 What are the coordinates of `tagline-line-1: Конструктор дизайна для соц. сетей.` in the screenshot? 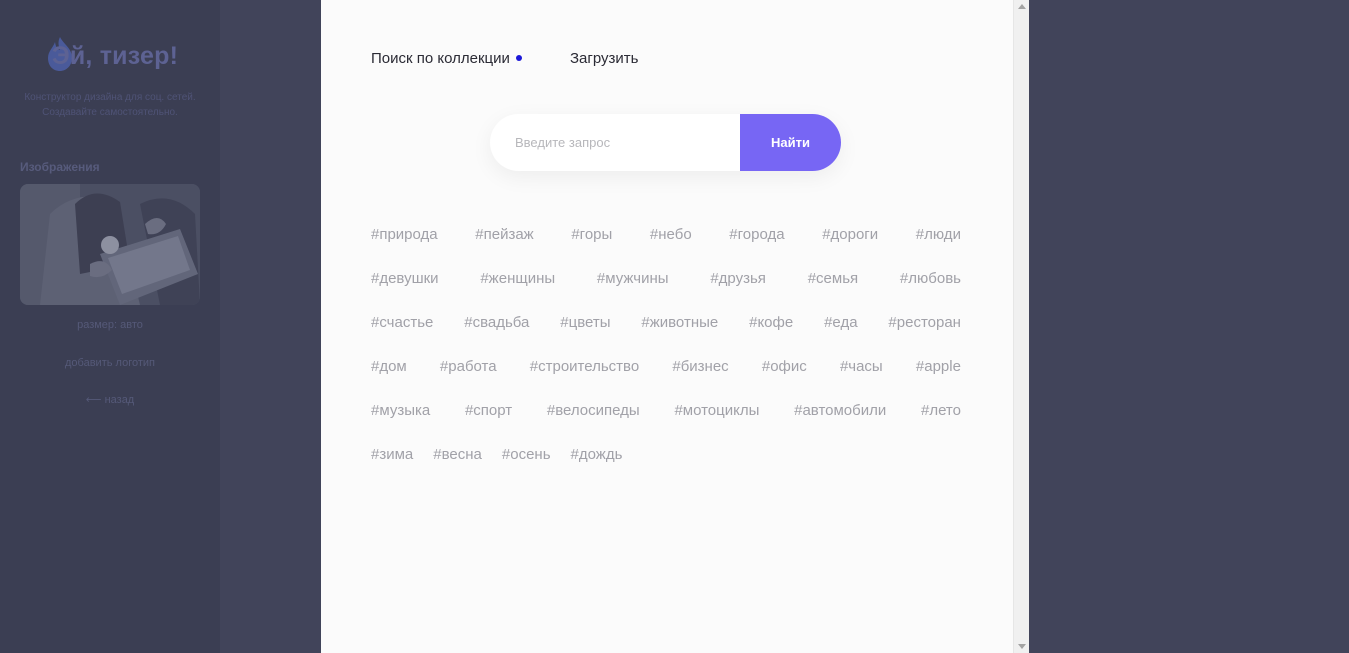 It's located at (110, 97).